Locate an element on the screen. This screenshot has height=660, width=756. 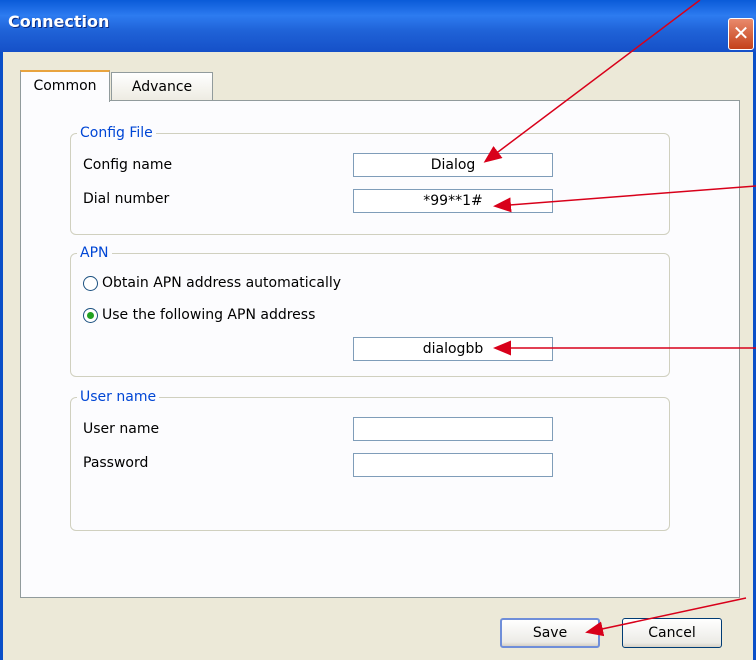
title-bar: Connection ✕ is located at coordinates (378, 26).